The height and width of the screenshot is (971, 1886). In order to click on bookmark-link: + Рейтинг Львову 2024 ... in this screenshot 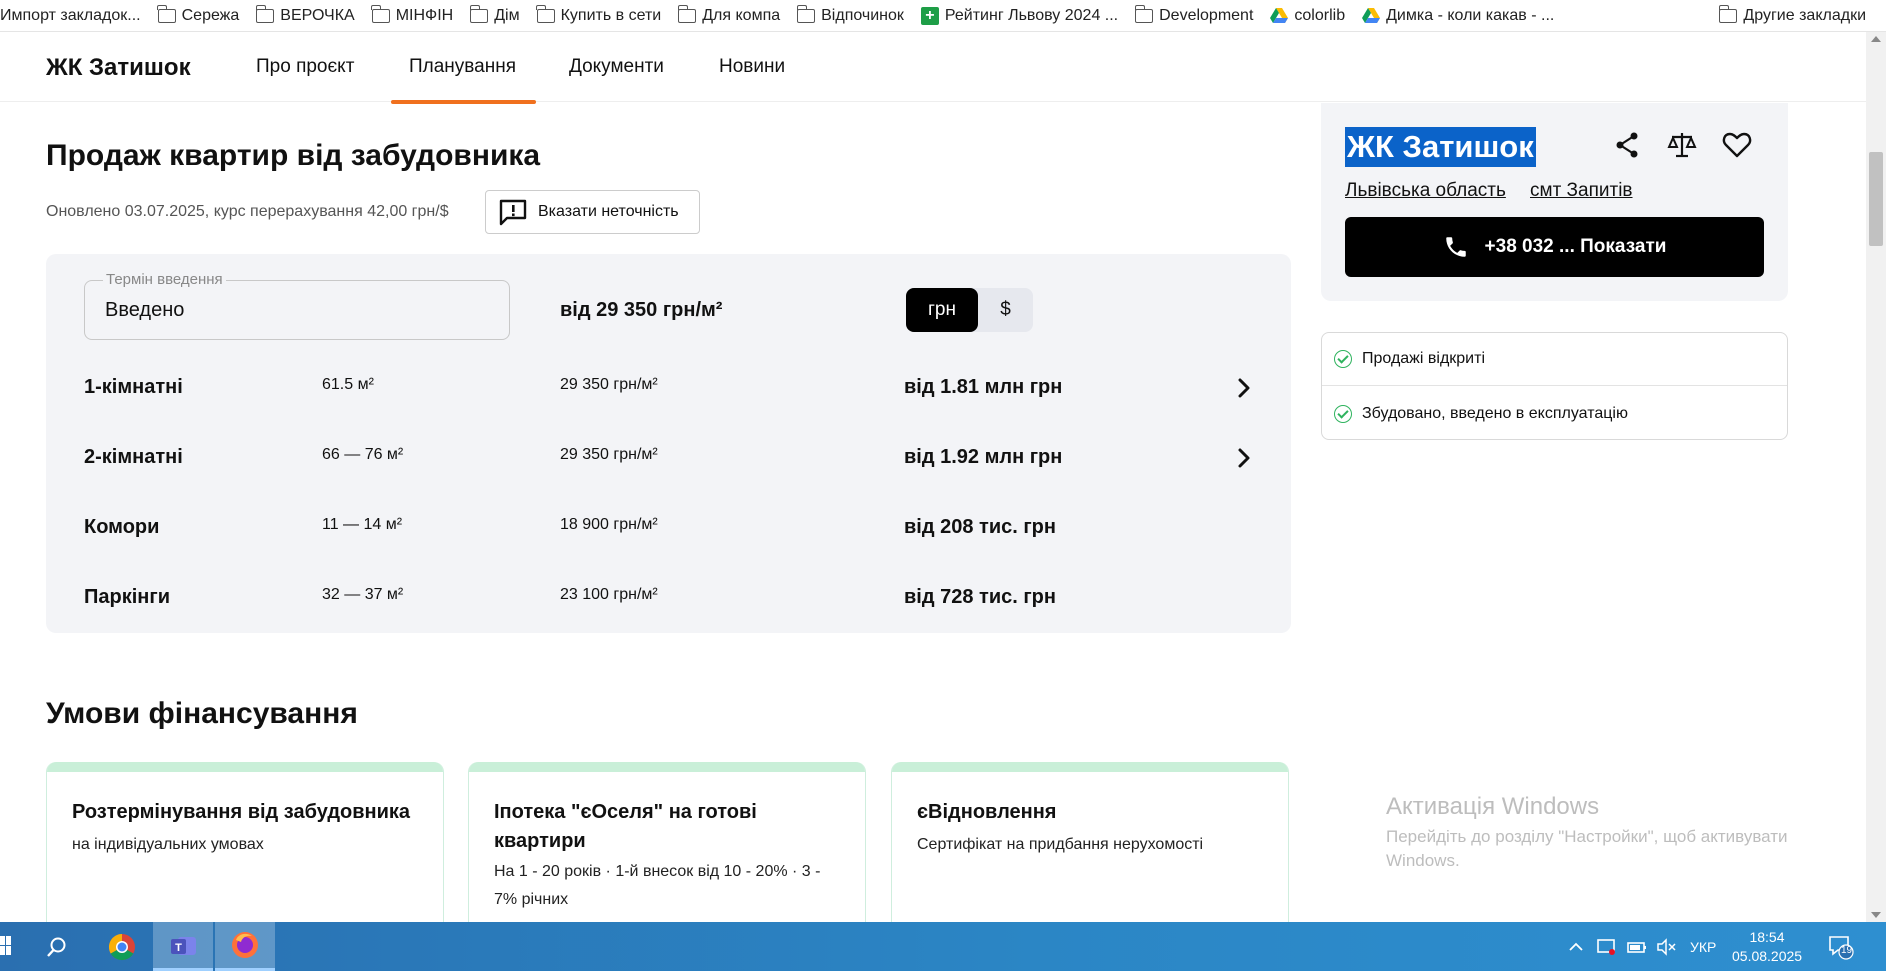, I will do `click(1019, 16)`.